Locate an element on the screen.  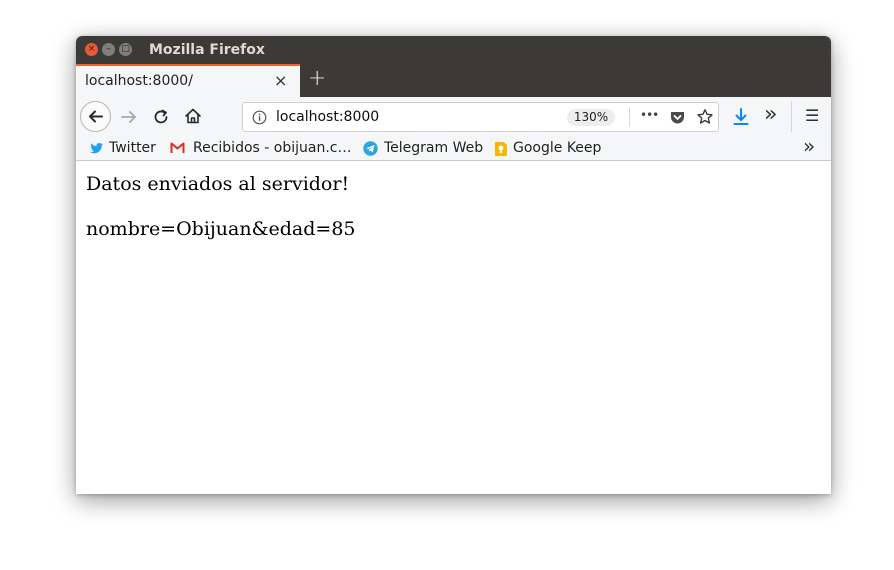
window-title: Mozilla Firefox is located at coordinates (207, 50).